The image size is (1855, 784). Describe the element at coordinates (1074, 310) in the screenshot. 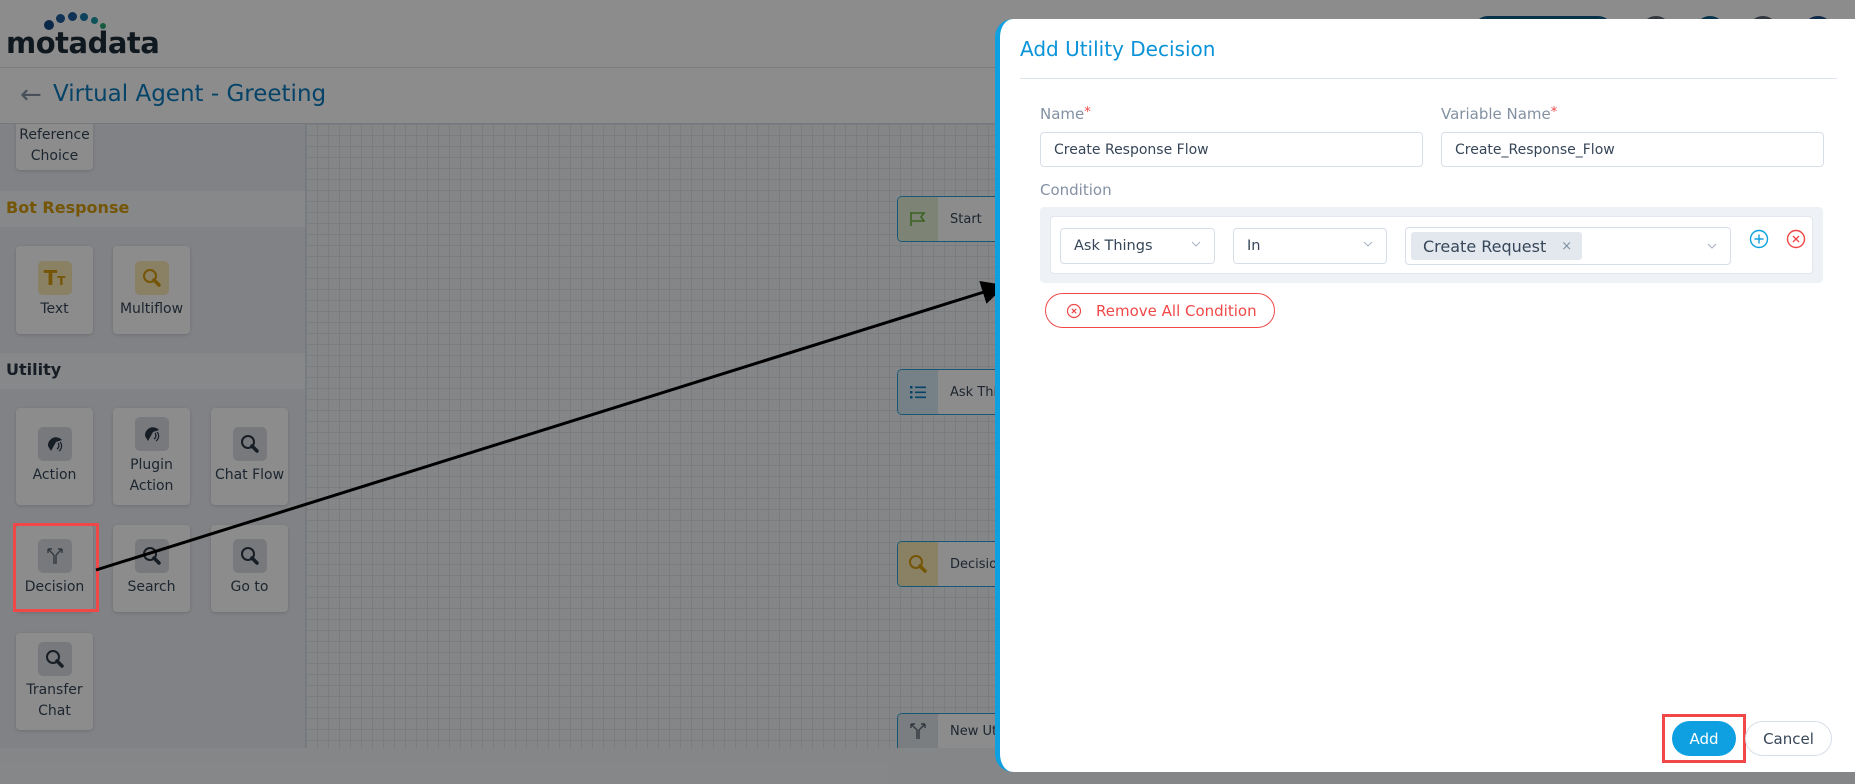

I see `close-circle-icon` at that location.